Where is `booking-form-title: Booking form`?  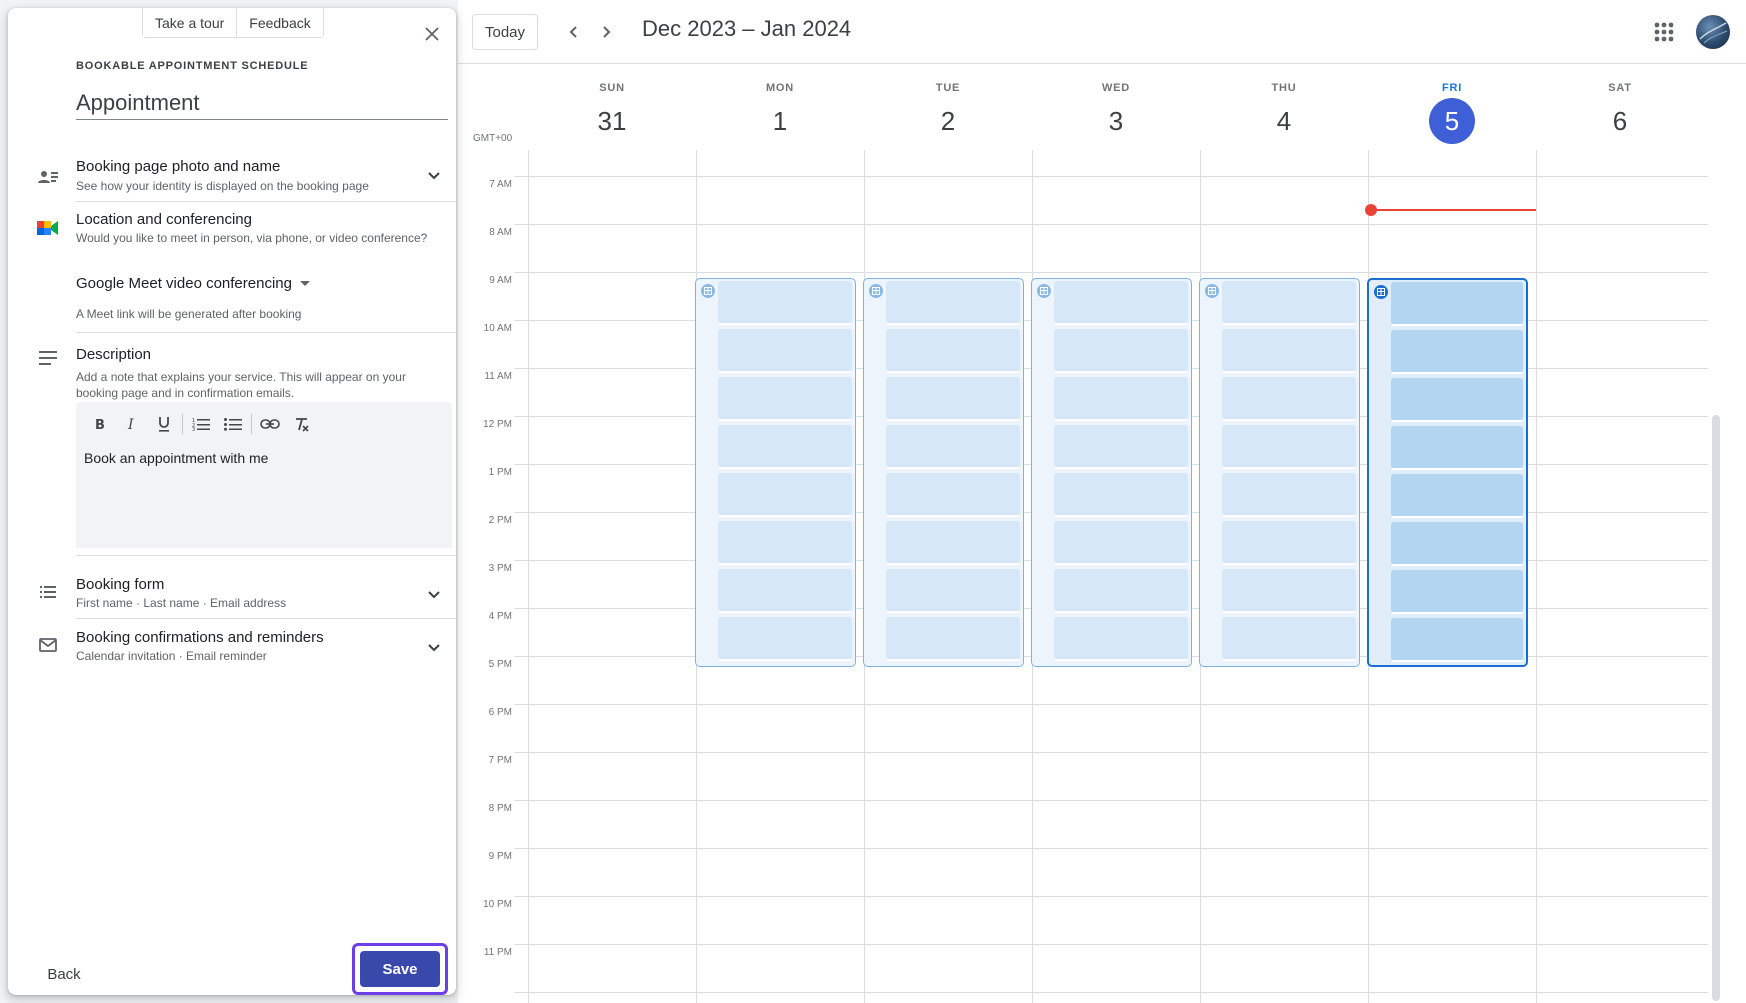 booking-form-title: Booking form is located at coordinates (120, 584).